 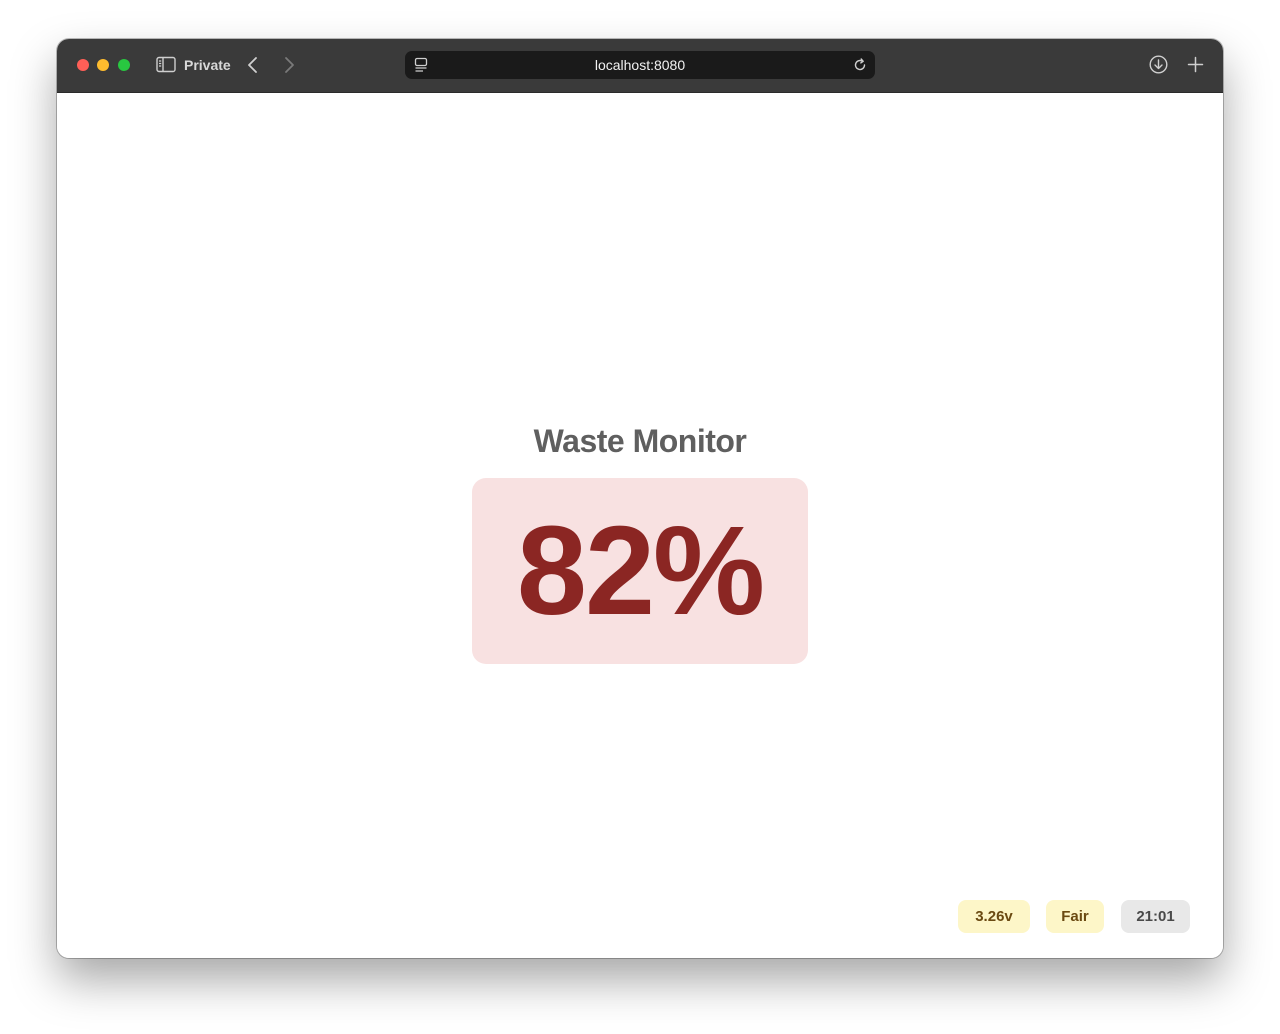 I want to click on signal-badge: Fair, so click(x=1075, y=916).